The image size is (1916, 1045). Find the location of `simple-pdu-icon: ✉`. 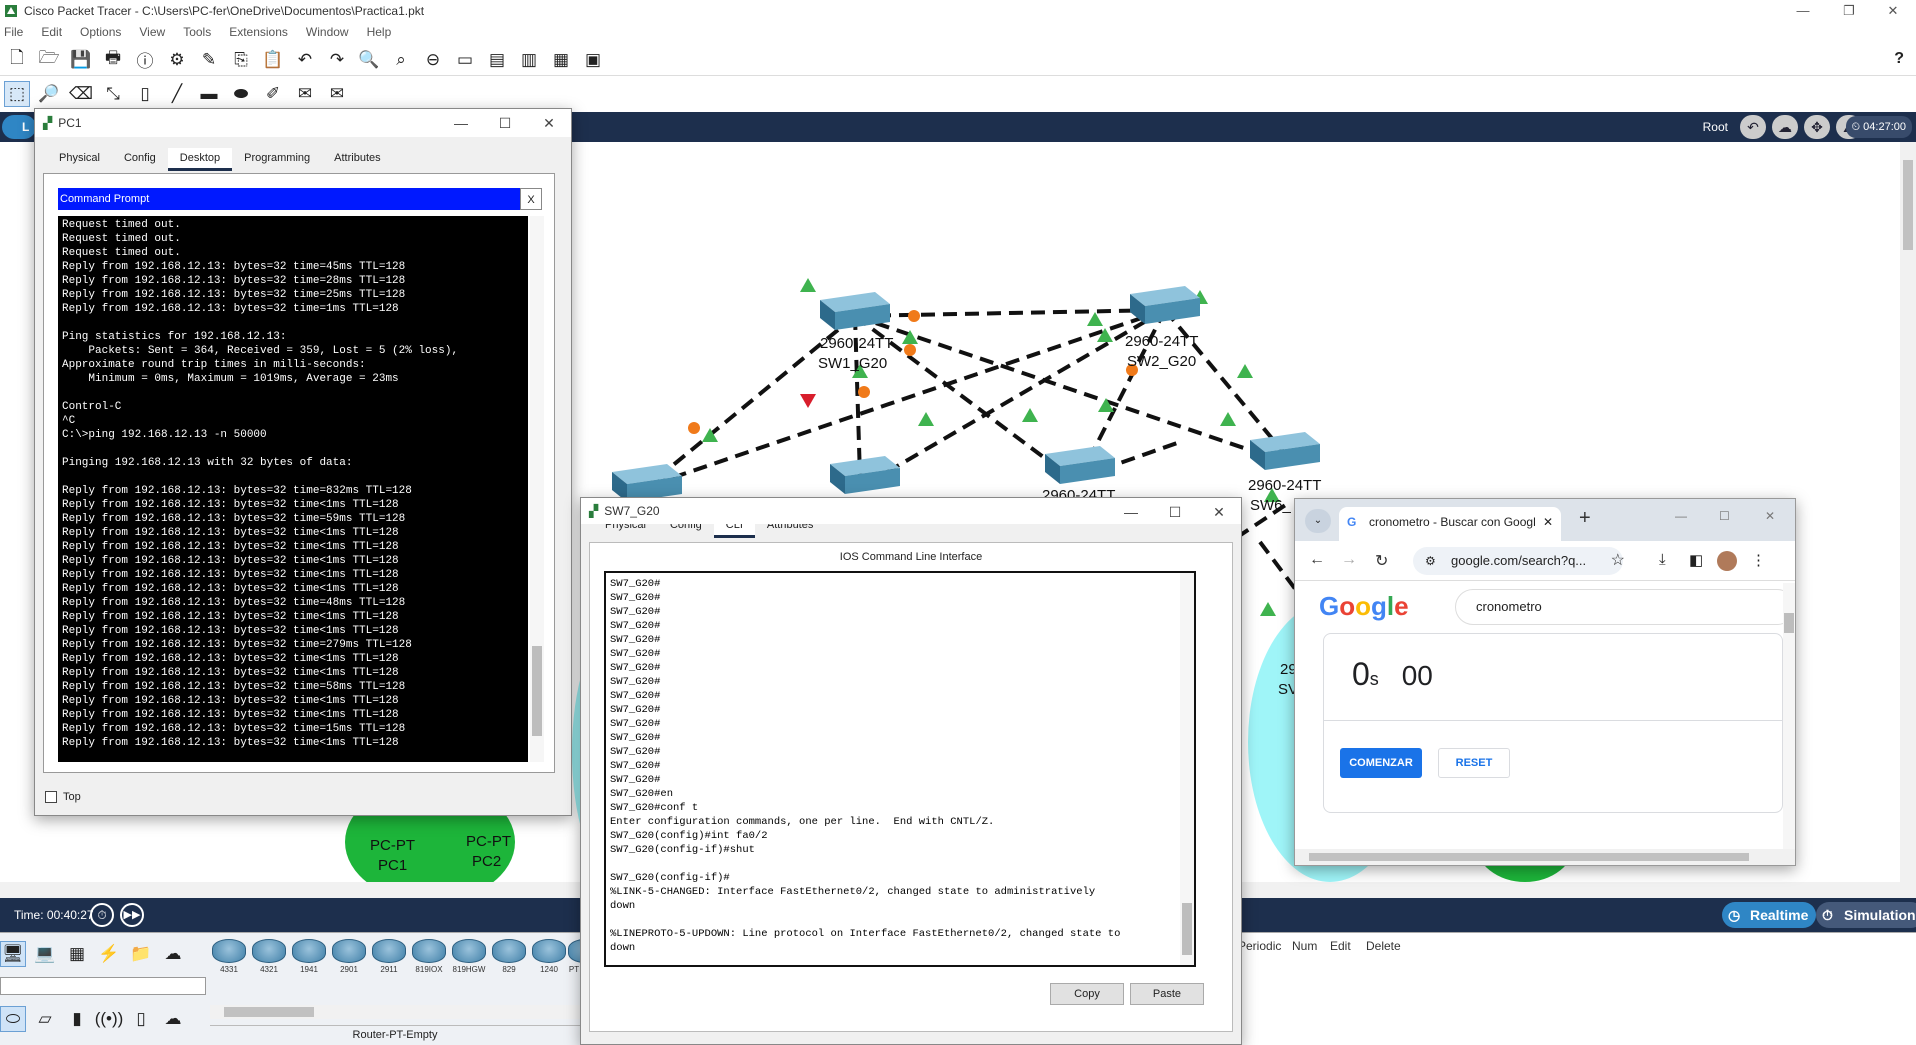

simple-pdu-icon: ✉ is located at coordinates (305, 94).